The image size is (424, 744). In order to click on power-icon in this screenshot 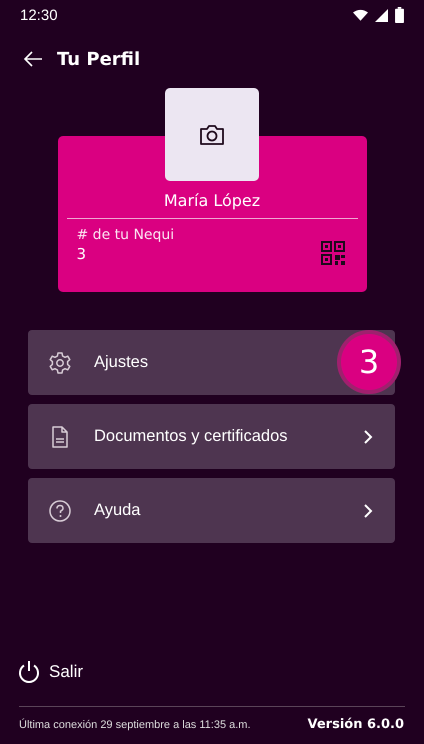, I will do `click(29, 672)`.